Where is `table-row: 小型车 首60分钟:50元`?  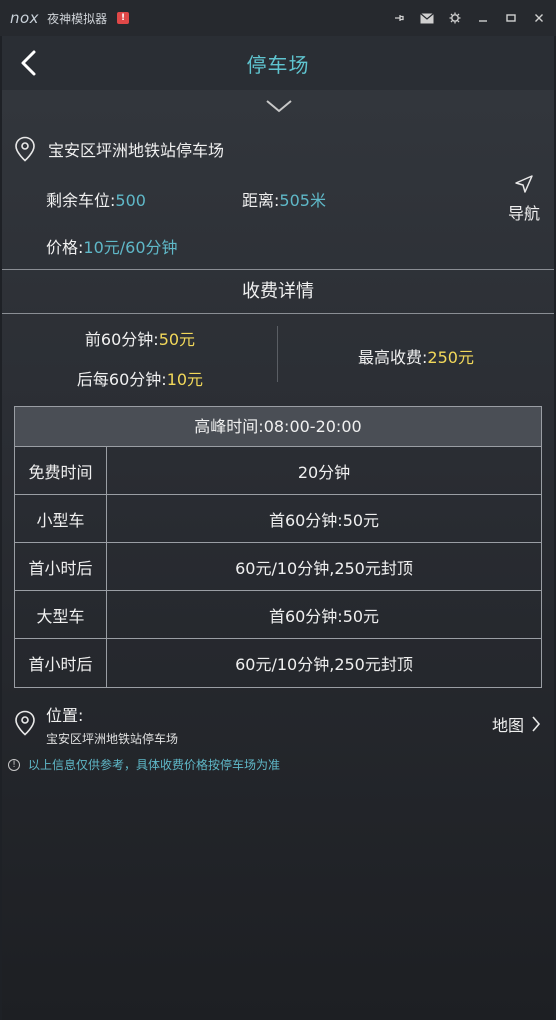
table-row: 小型车 首60分钟:50元 is located at coordinates (278, 519).